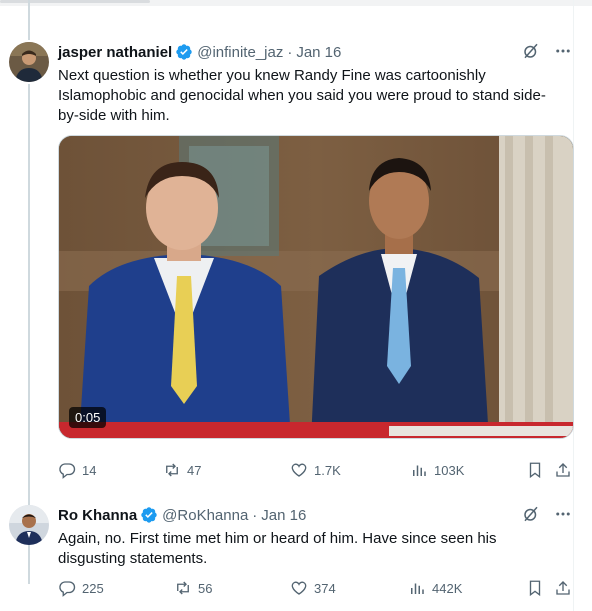  I want to click on like-button: 1.7K, so click(315, 470).